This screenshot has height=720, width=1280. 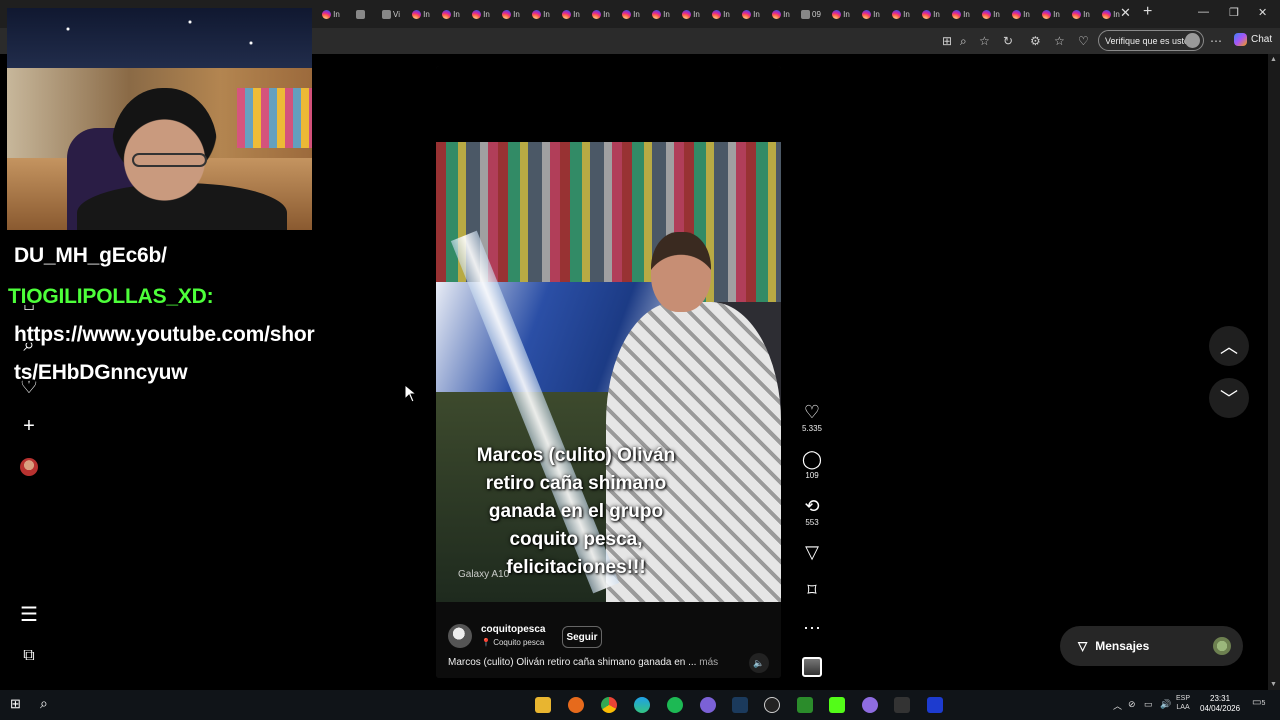 I want to click on kick-icon, so click(x=837, y=705).